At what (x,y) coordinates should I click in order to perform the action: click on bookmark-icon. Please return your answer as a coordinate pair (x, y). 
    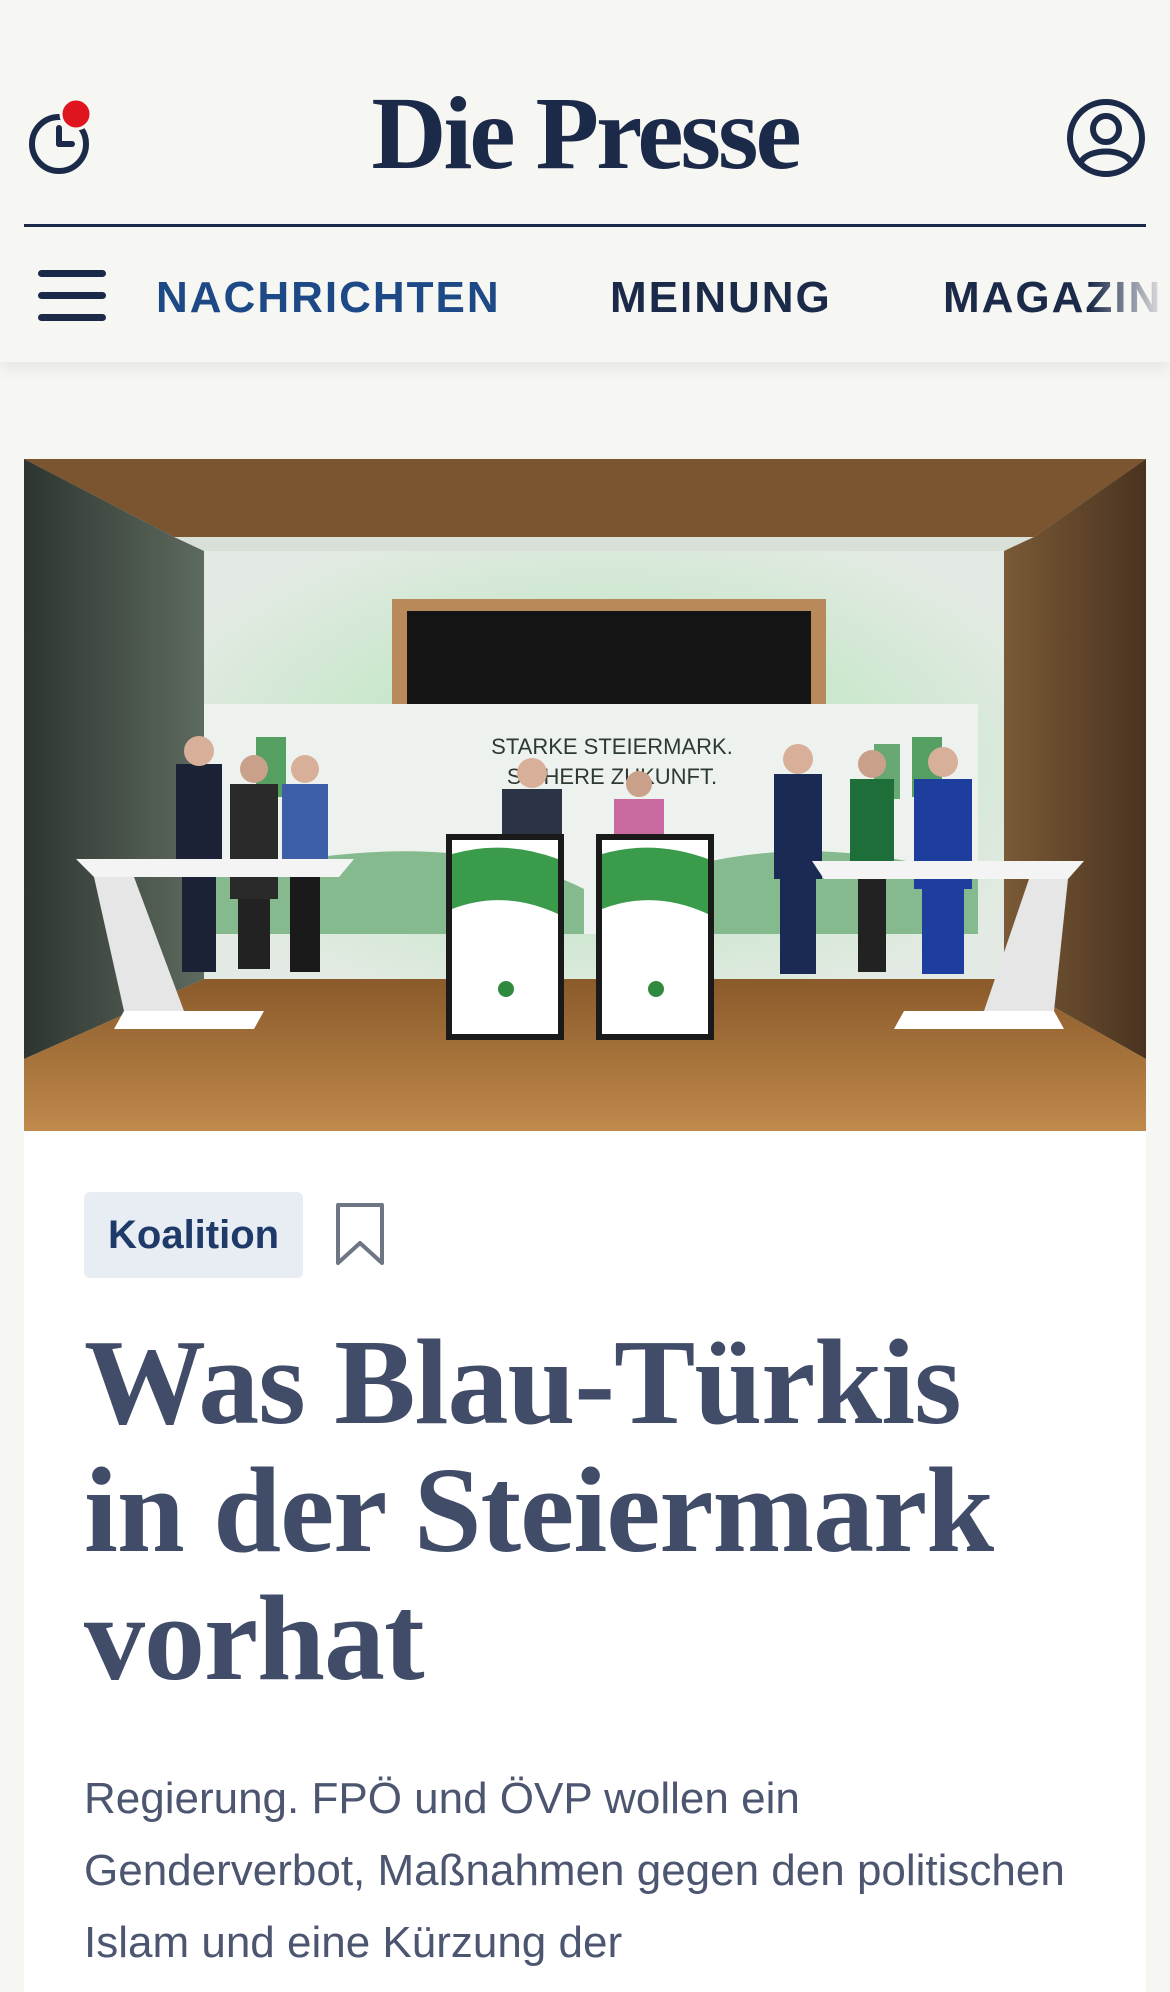
    Looking at the image, I should click on (360, 1234).